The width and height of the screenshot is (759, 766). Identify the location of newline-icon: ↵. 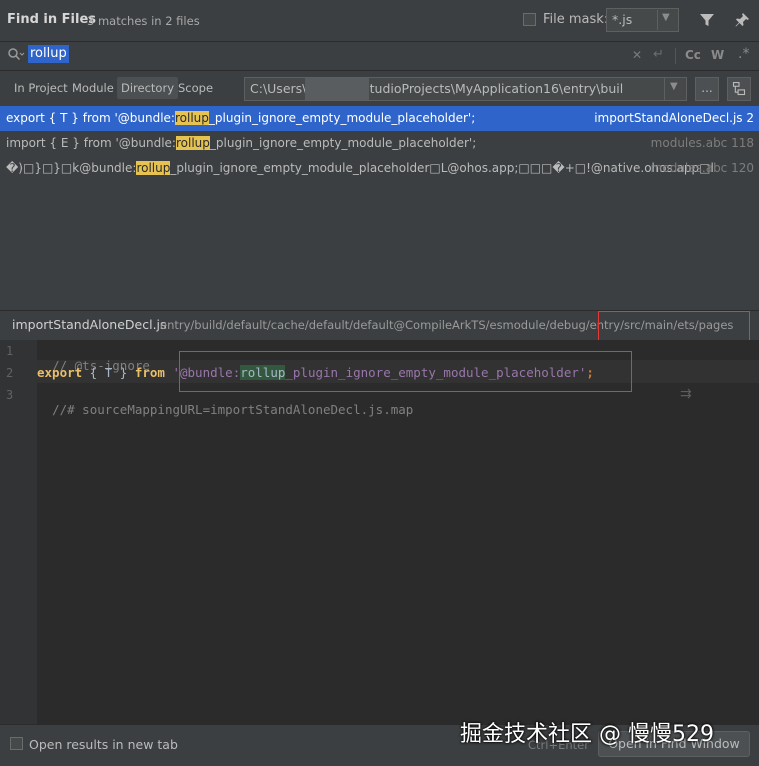
(658, 54).